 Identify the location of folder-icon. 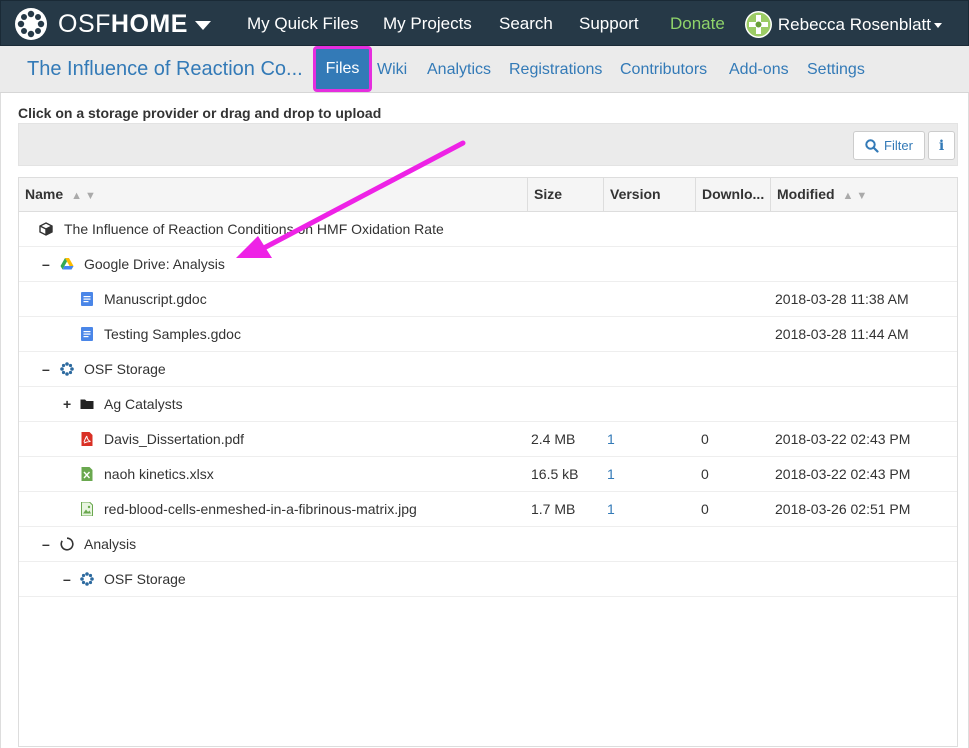
(87, 404).